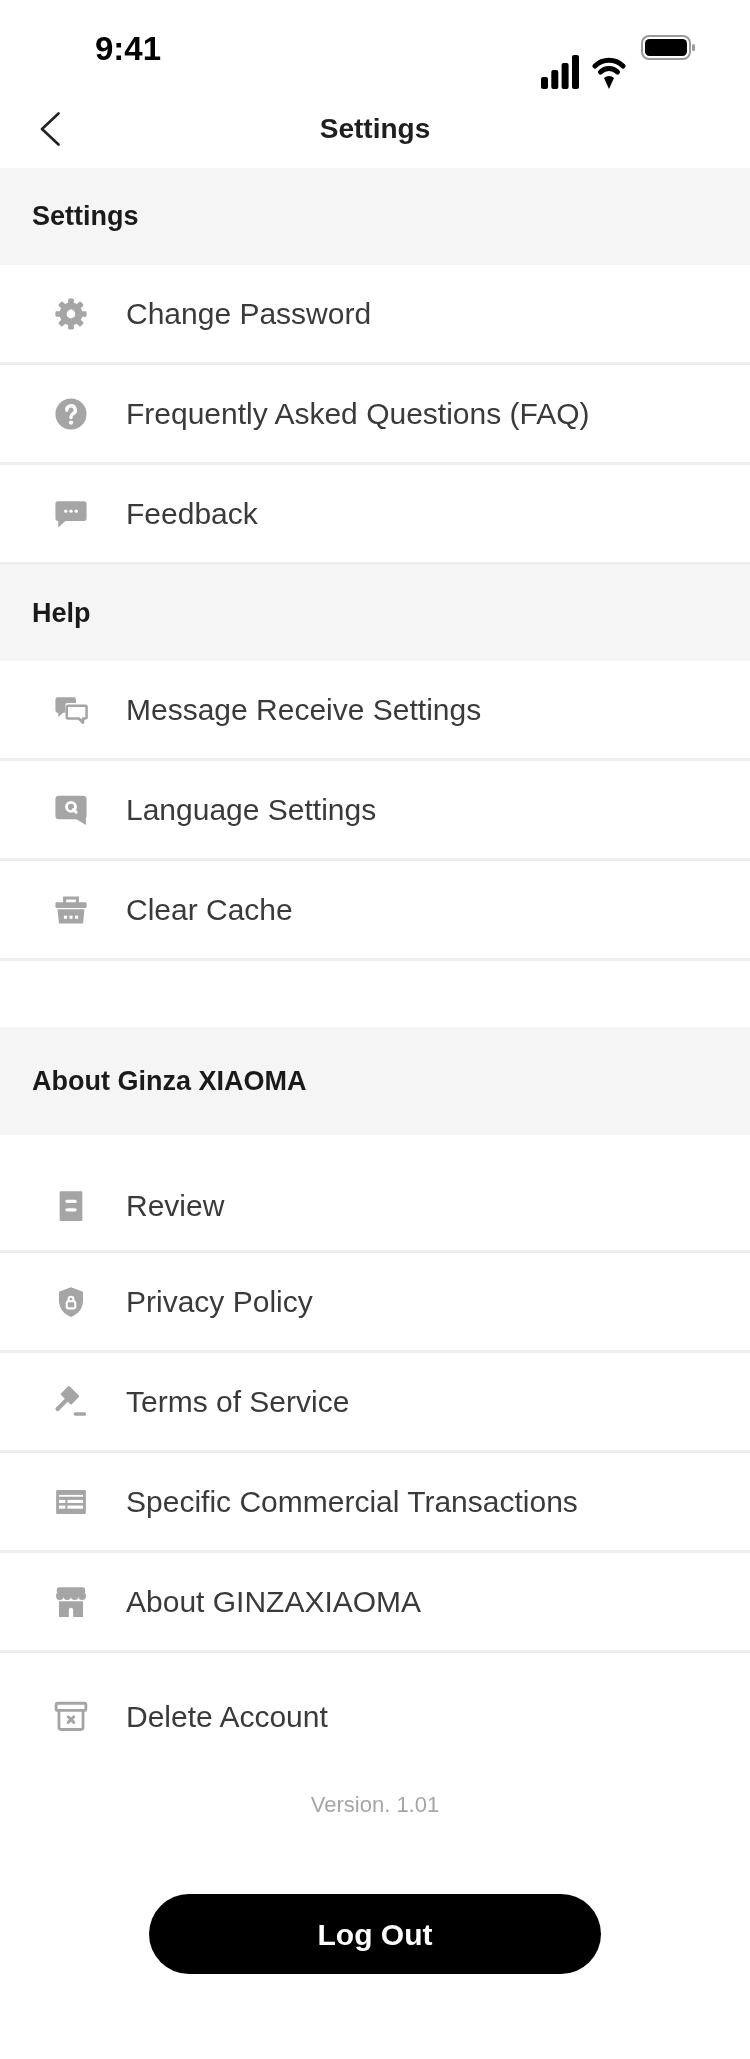  I want to click on status-time: 9:41, so click(128, 49).